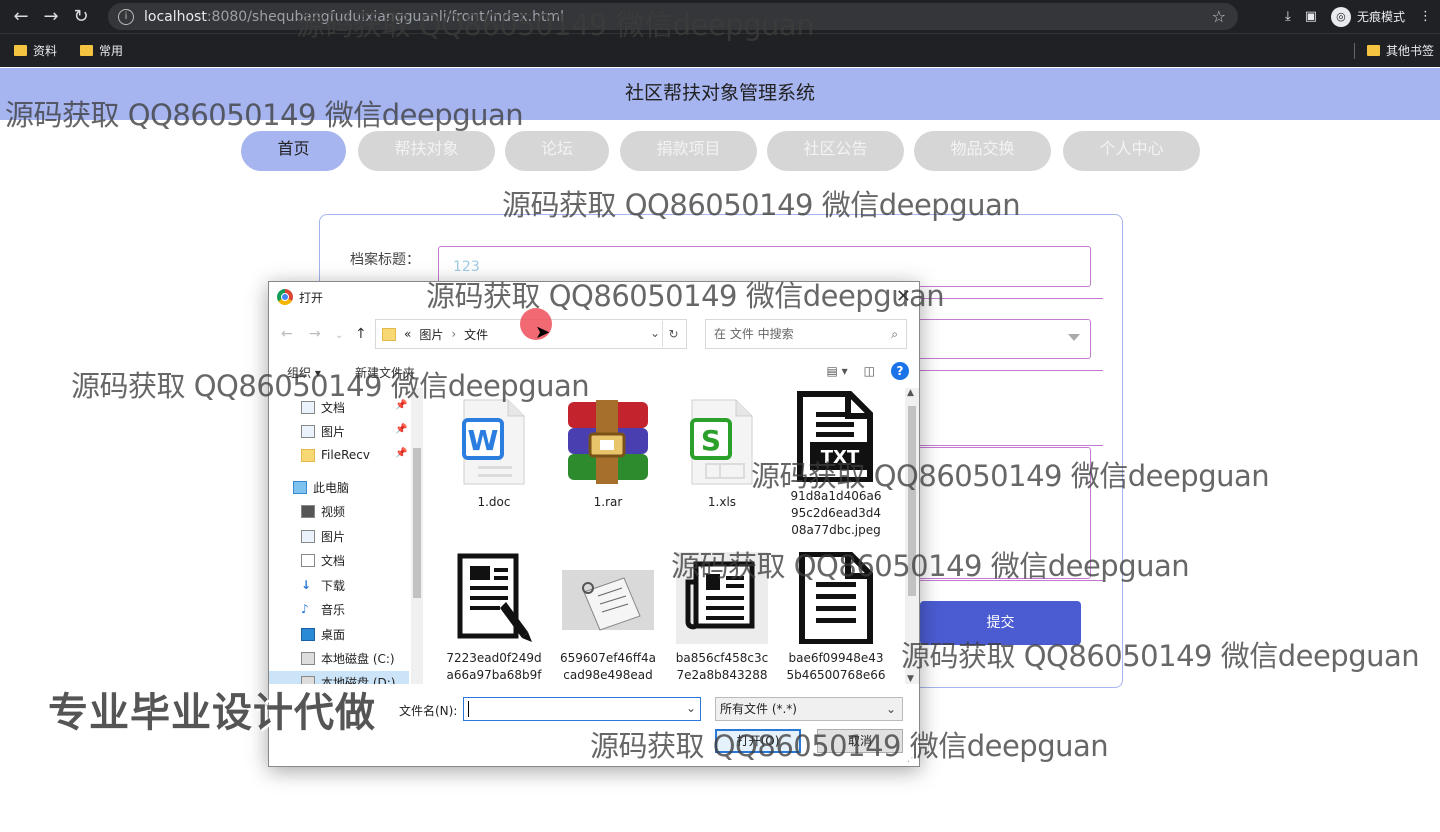  I want to click on nav-label: 捐款项目, so click(688, 148).